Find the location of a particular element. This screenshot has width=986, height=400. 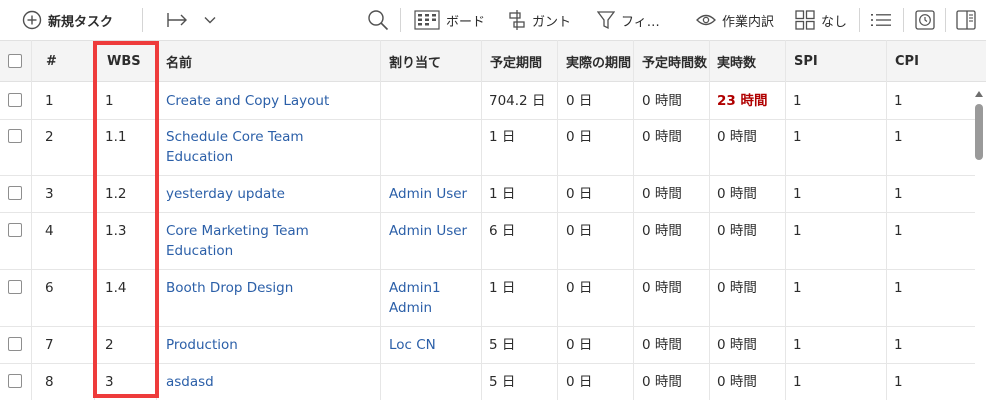

actual-hours-cell: 23 時間 is located at coordinates (742, 101).